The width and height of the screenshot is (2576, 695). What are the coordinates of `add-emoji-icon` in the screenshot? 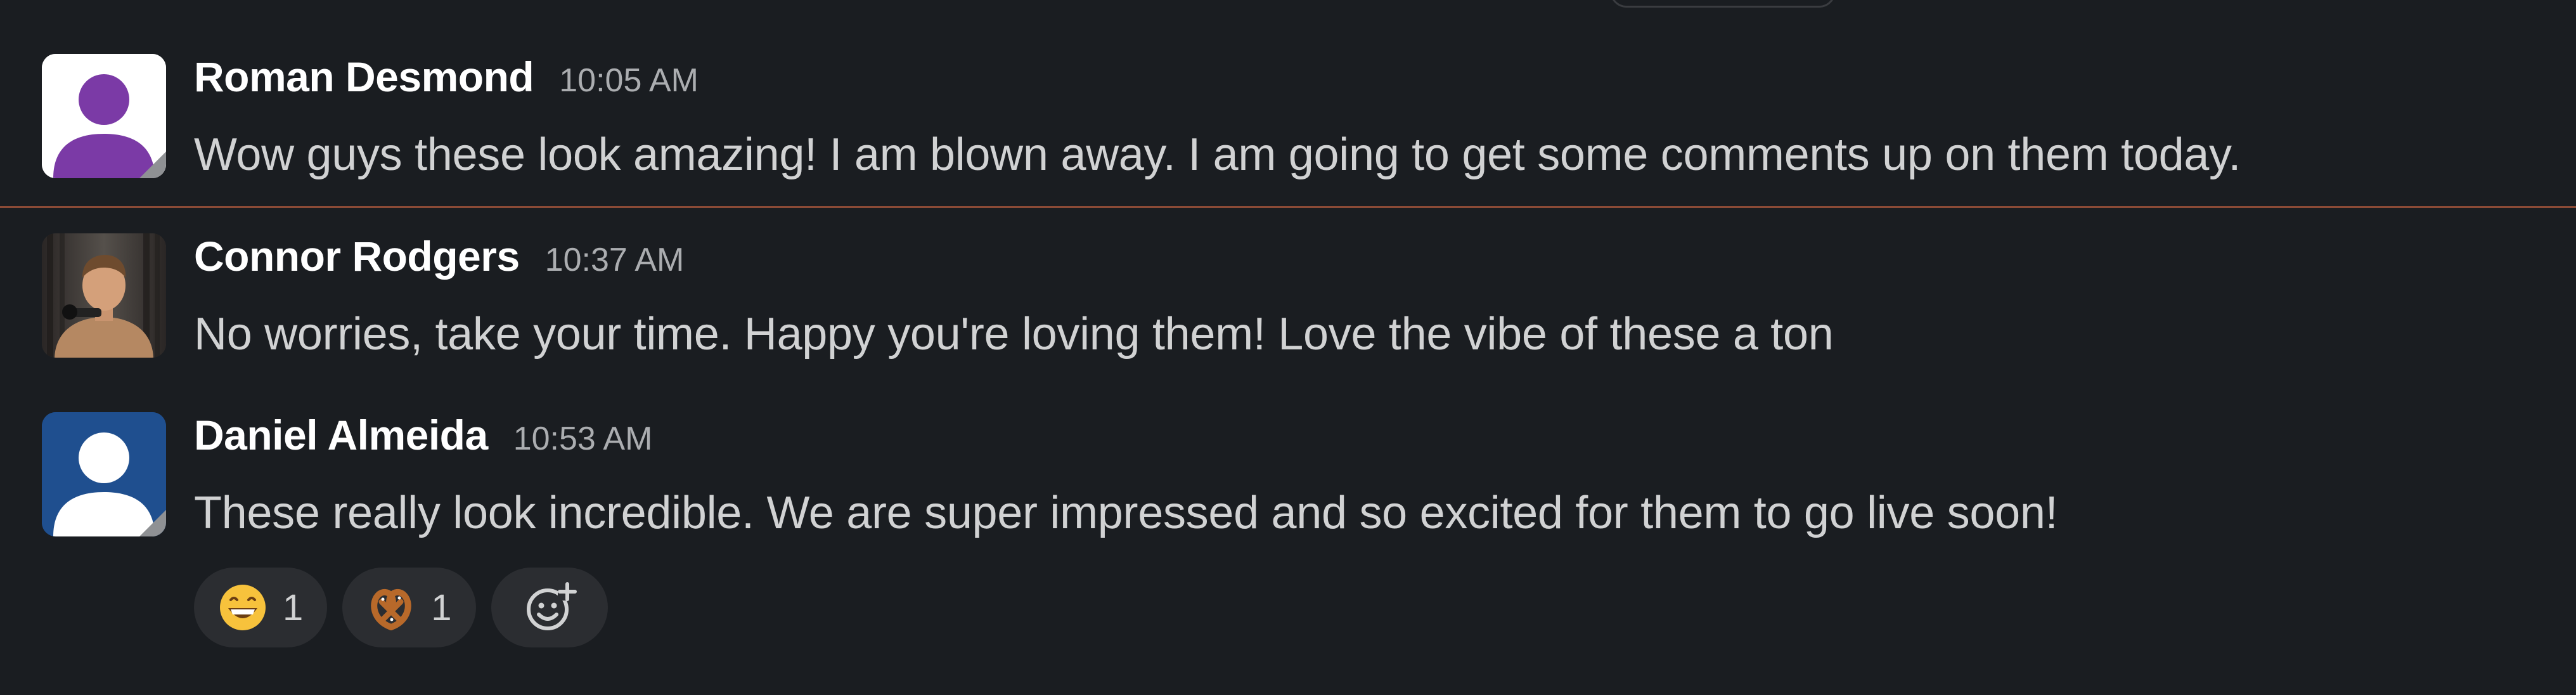 It's located at (551, 606).